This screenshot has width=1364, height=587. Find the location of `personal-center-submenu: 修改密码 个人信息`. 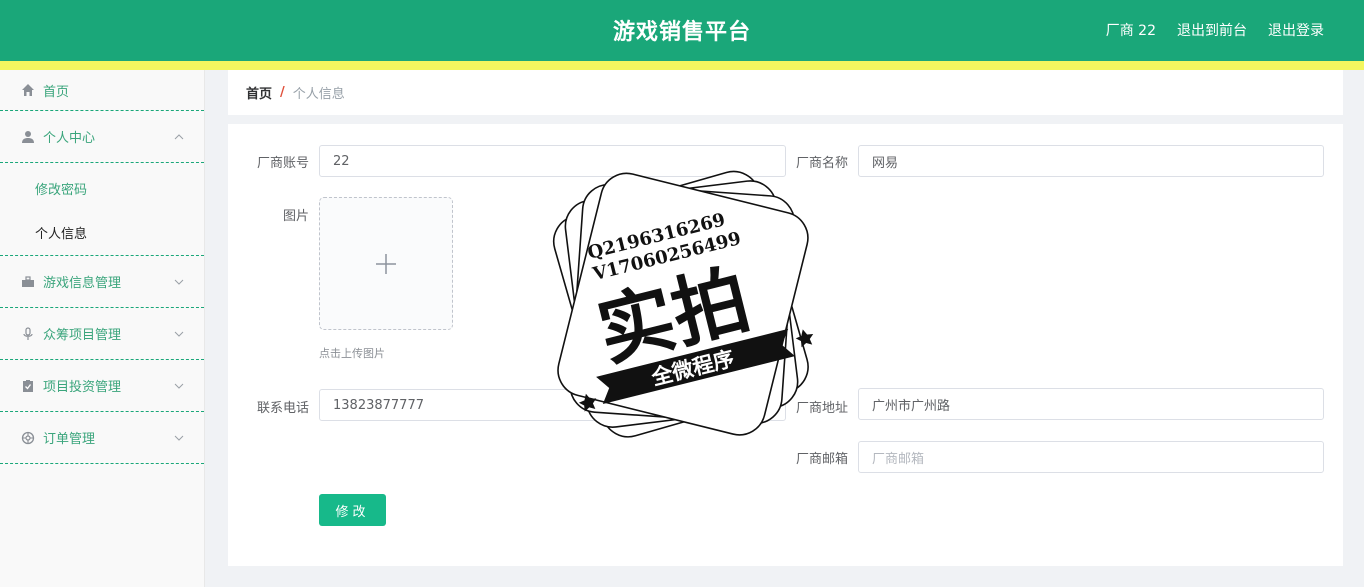

personal-center-submenu: 修改密码 个人信息 is located at coordinates (102, 209).